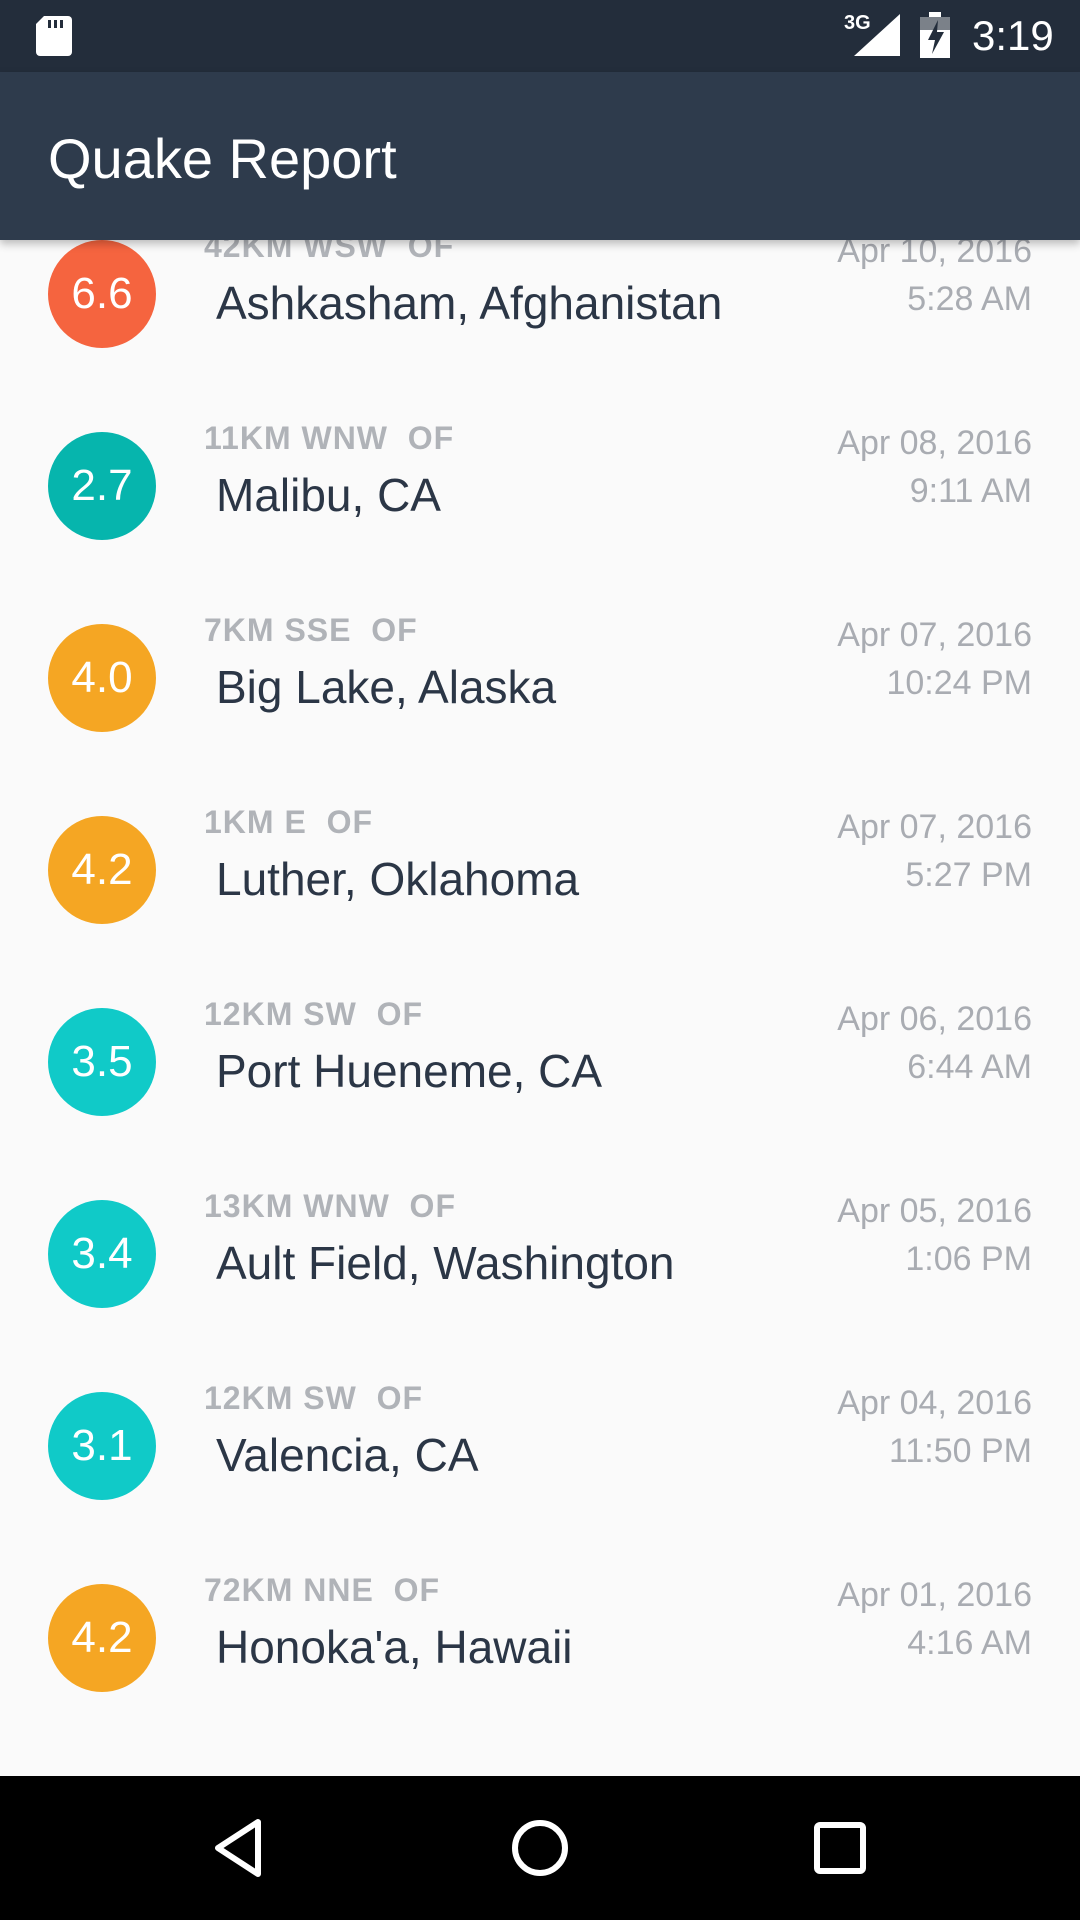 The width and height of the screenshot is (1080, 1920). What do you see at coordinates (445, 1263) in the screenshot?
I see `primary-location: Ault Field, Washington` at bounding box center [445, 1263].